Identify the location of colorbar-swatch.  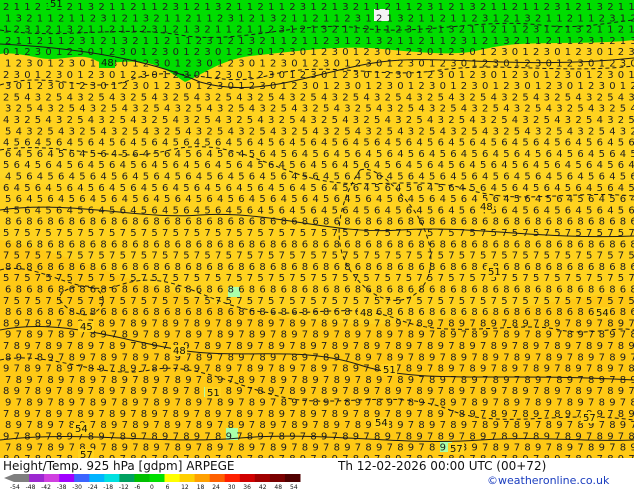
(292, 478).